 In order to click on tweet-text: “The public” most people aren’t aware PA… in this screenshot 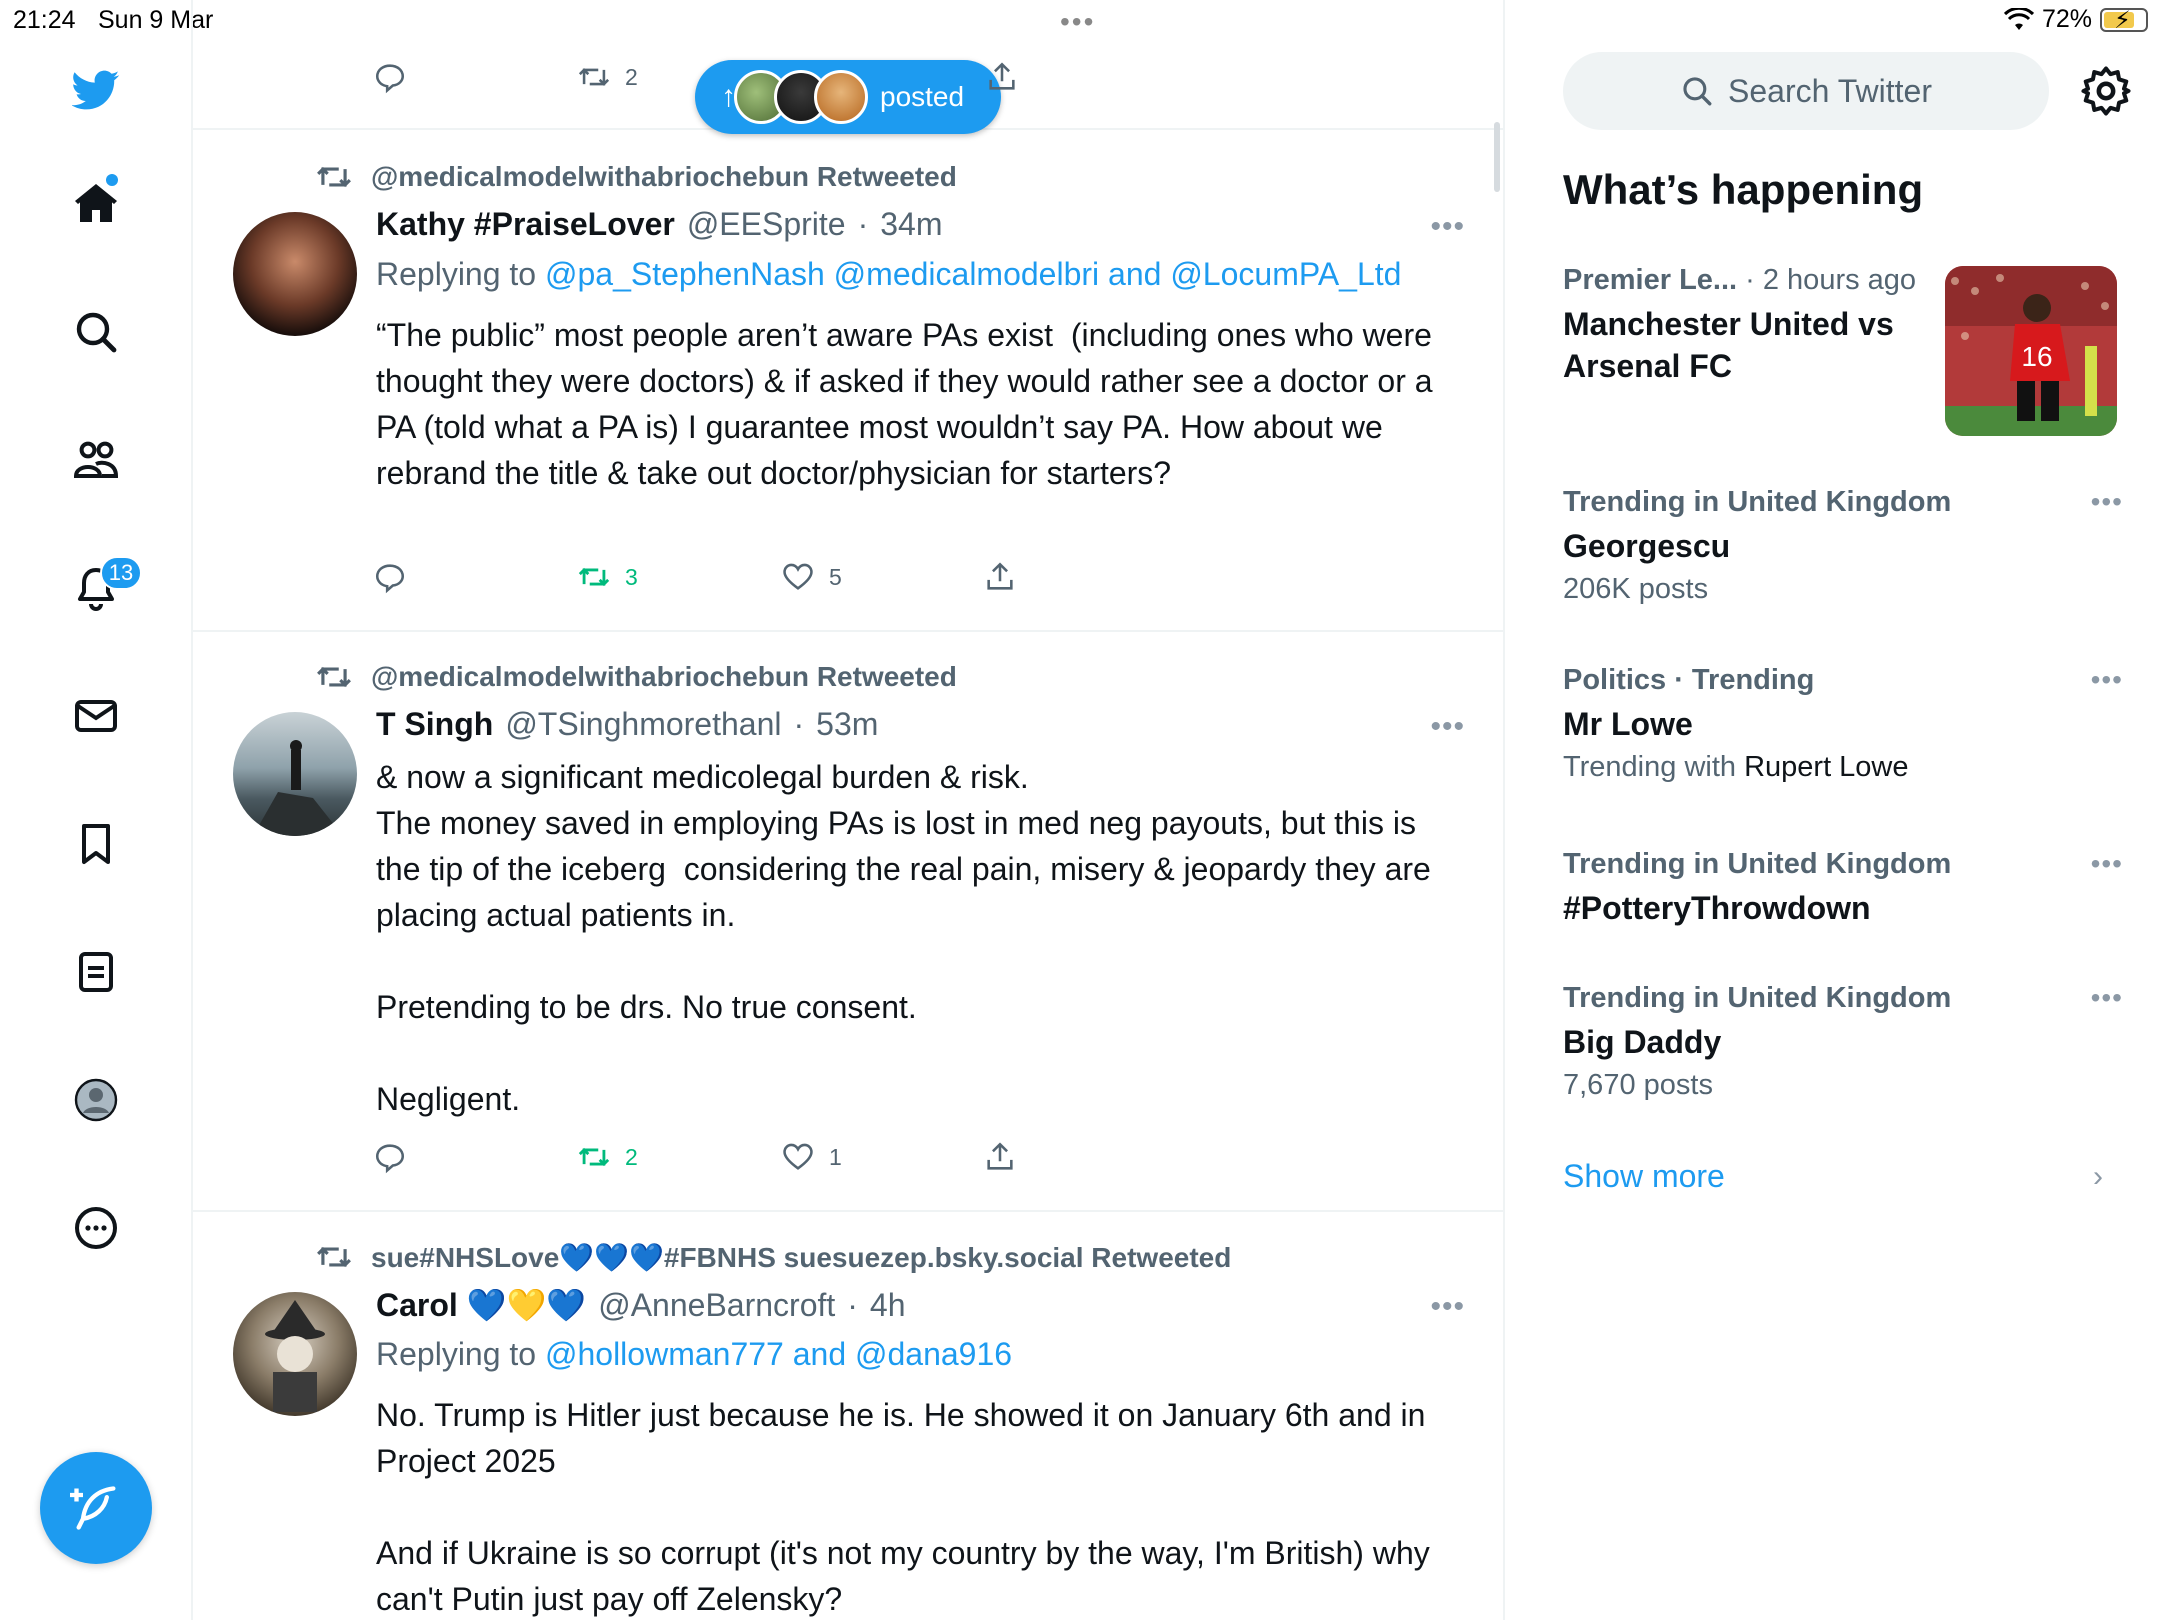, I will do `click(909, 404)`.